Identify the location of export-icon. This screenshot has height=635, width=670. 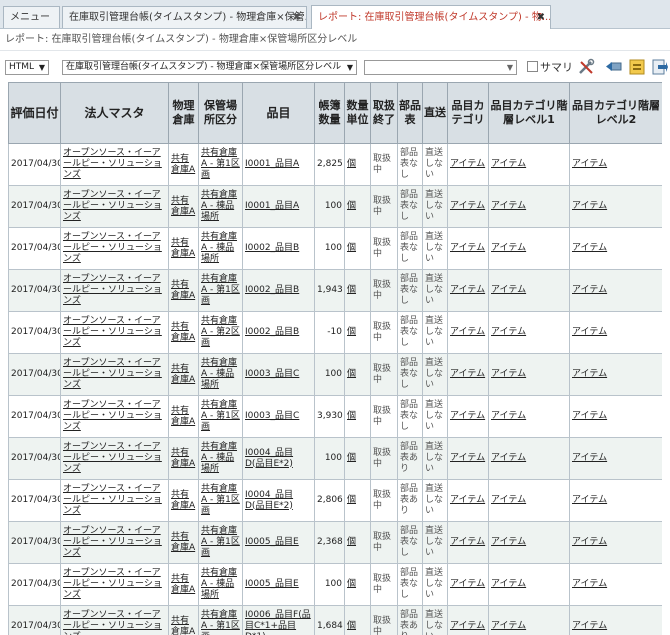
(659, 67).